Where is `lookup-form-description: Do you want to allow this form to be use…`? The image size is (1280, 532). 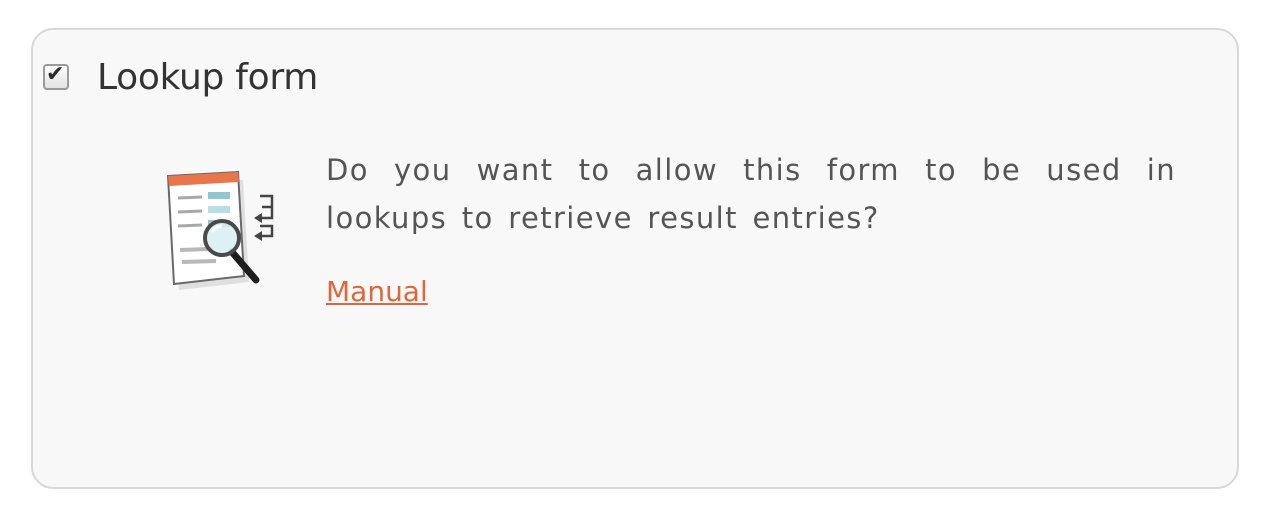
lookup-form-description: Do you want to allow this form to be use… is located at coordinates (751, 194).